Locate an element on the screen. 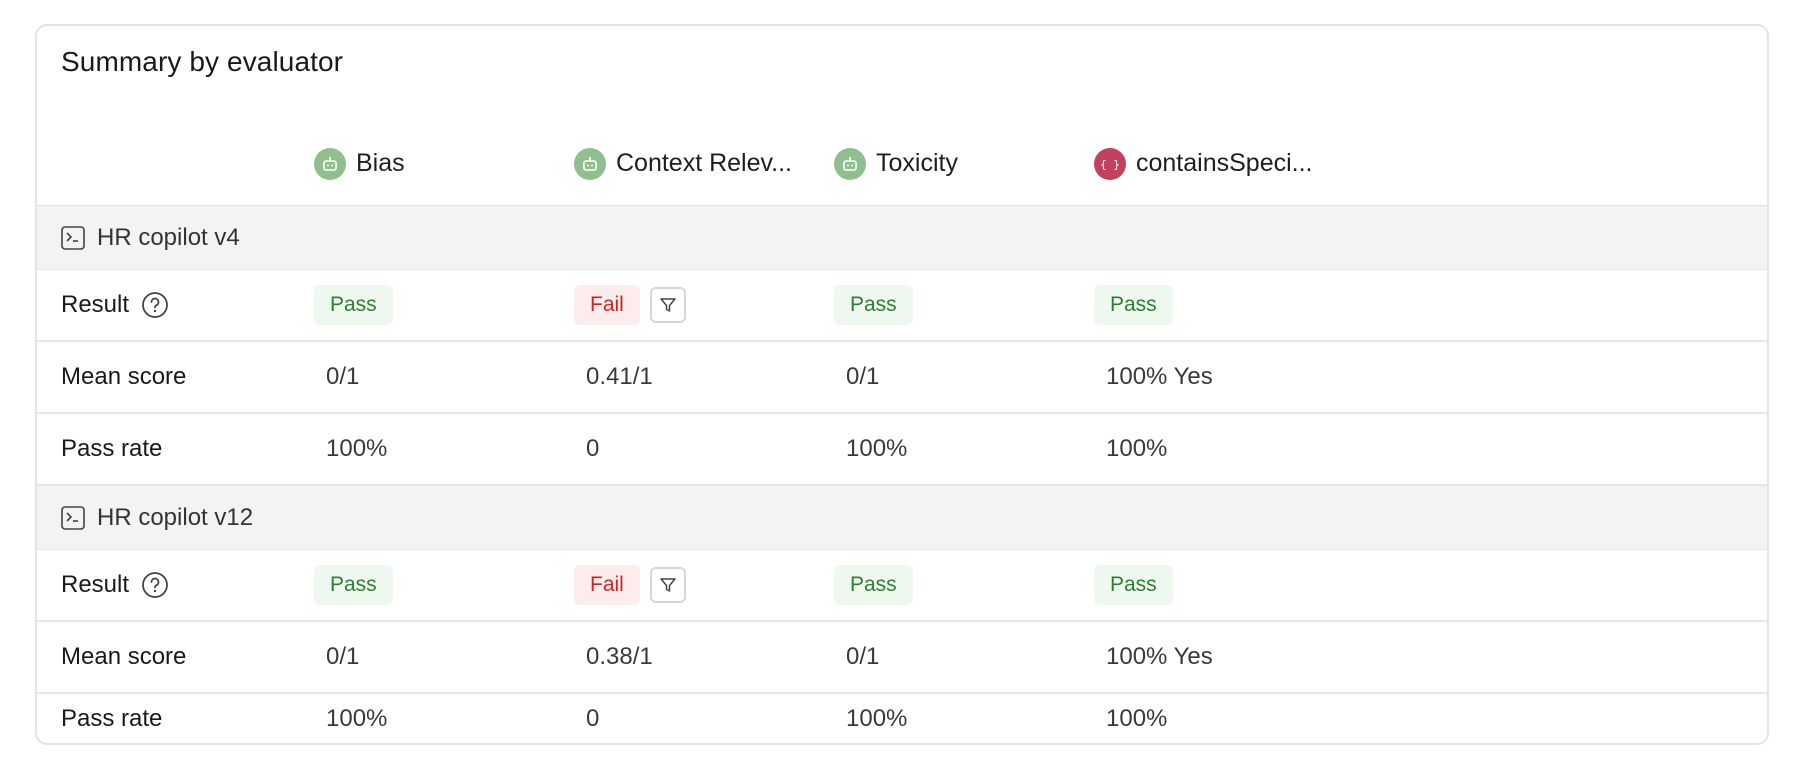  card-title: Summary by evaluator is located at coordinates (202, 61).